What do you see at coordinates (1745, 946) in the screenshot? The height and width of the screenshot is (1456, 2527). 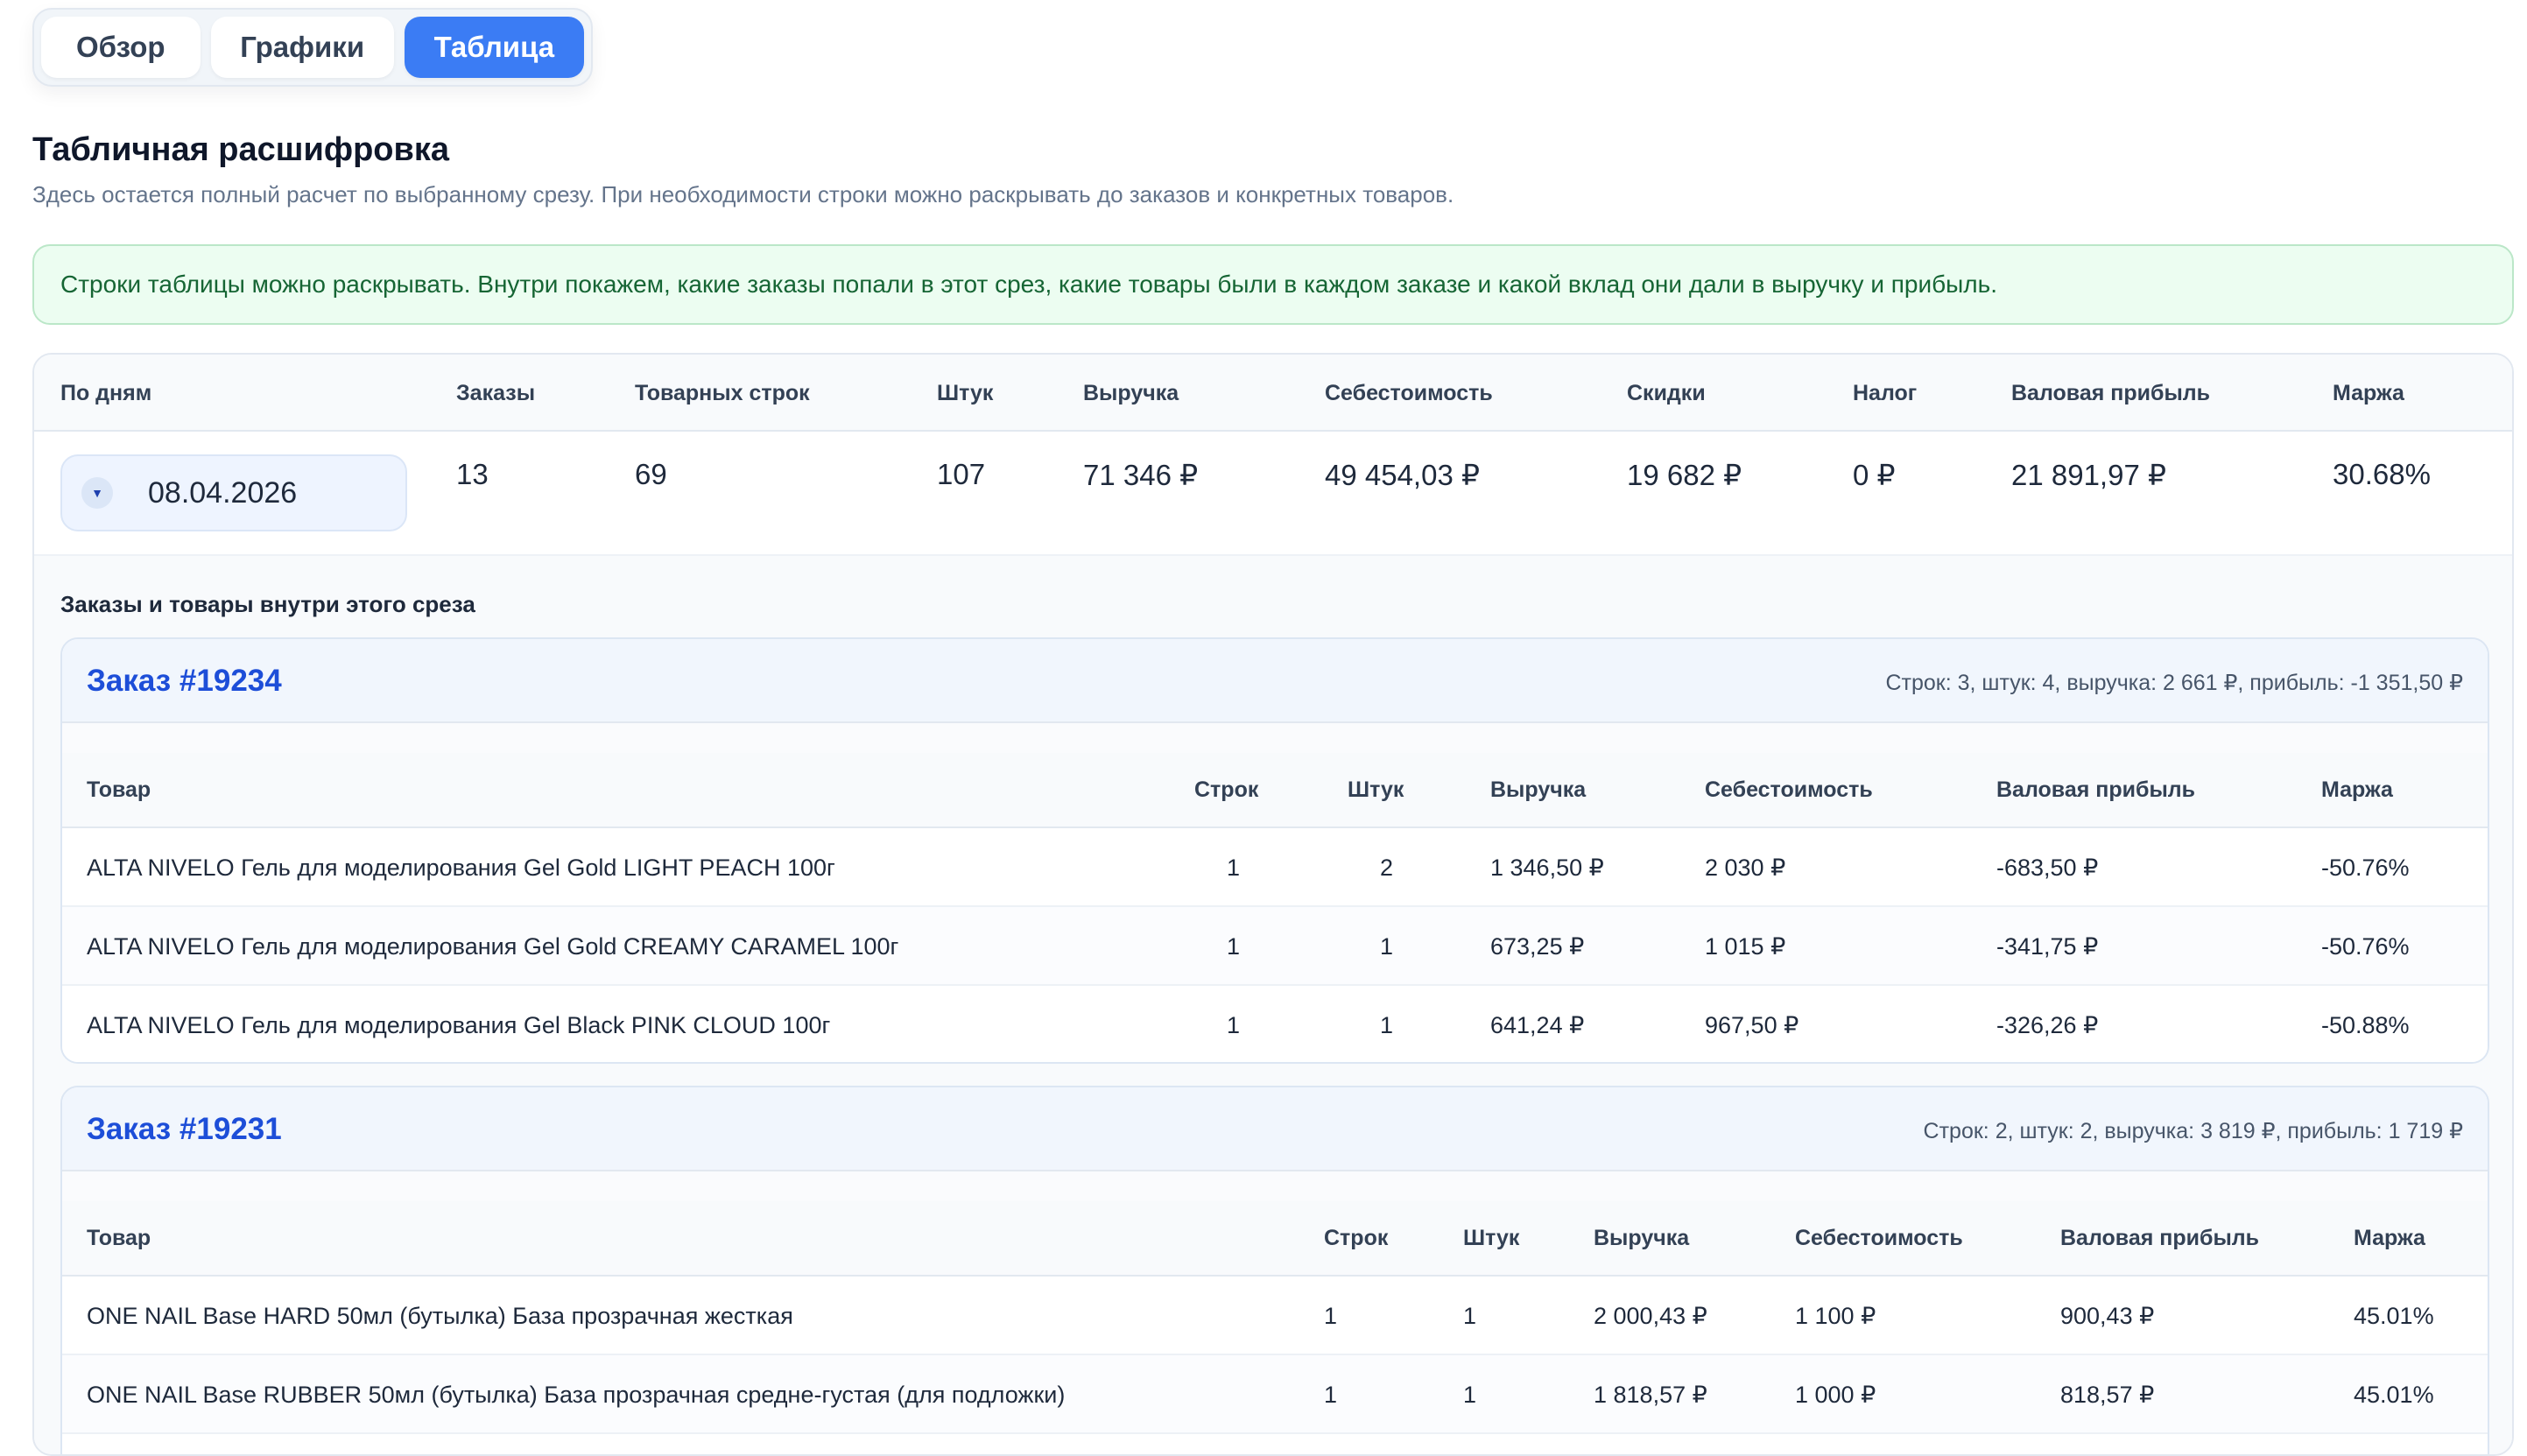 I see `item-cost: 1 015 ₽` at bounding box center [1745, 946].